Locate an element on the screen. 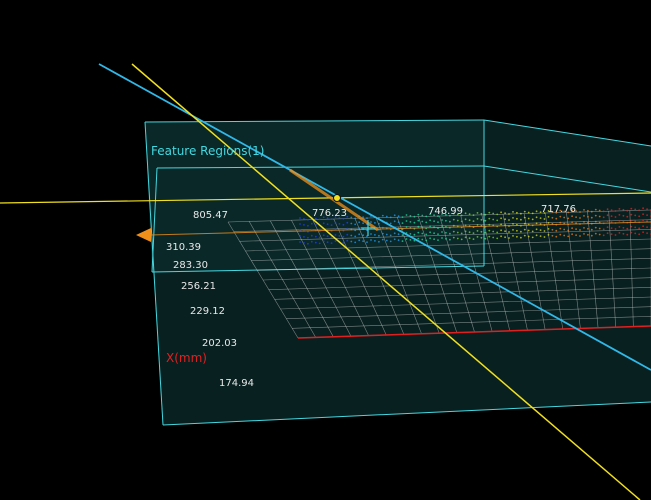  intersection-point is located at coordinates (337, 198).